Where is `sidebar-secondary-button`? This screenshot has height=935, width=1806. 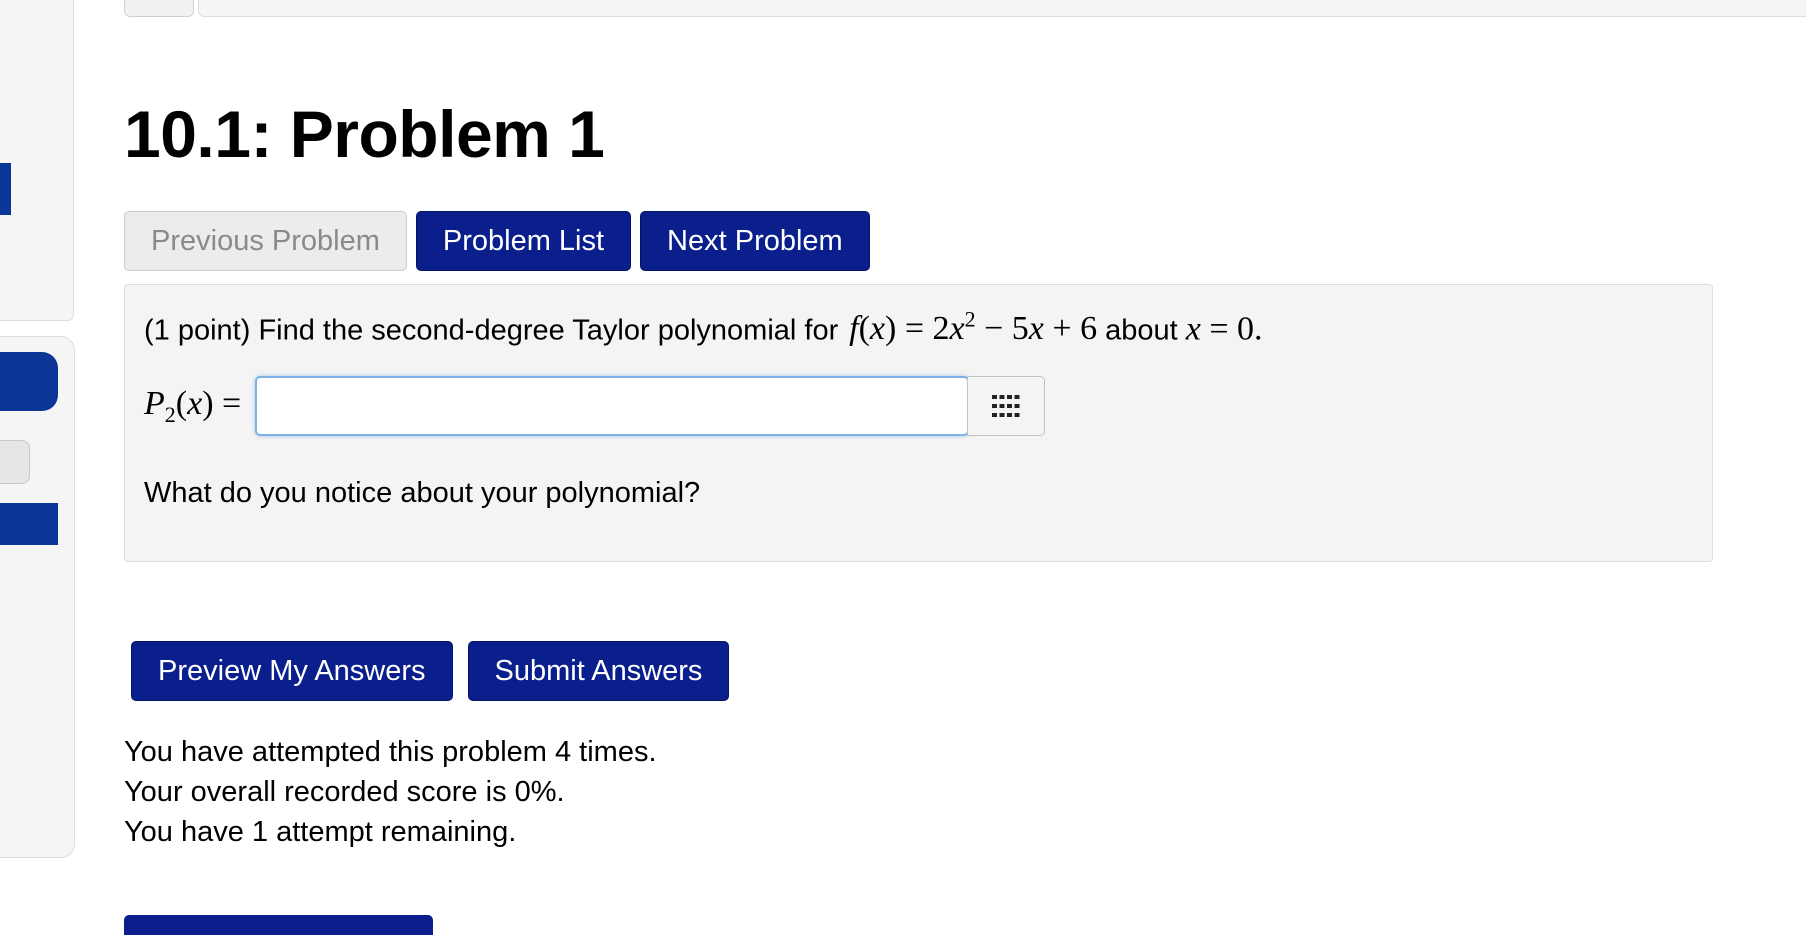 sidebar-secondary-button is located at coordinates (15, 462).